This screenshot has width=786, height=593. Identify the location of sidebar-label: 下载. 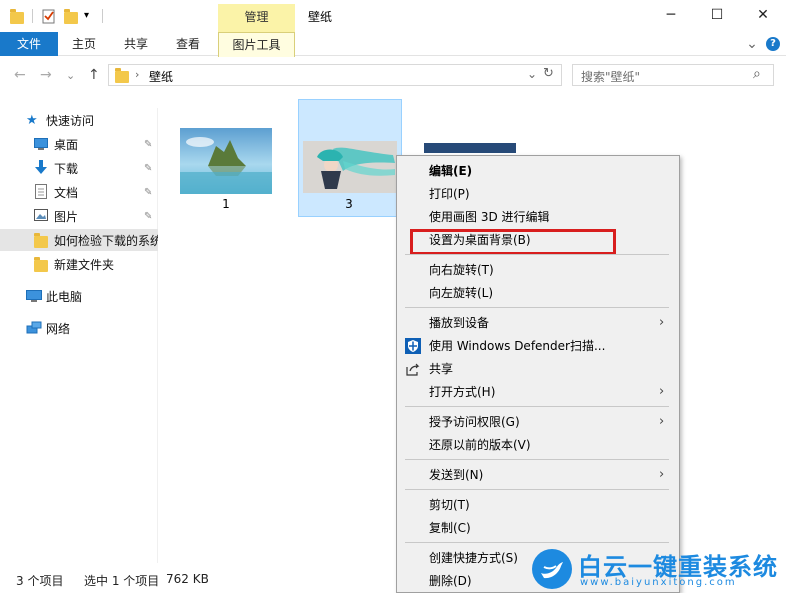
(66, 168).